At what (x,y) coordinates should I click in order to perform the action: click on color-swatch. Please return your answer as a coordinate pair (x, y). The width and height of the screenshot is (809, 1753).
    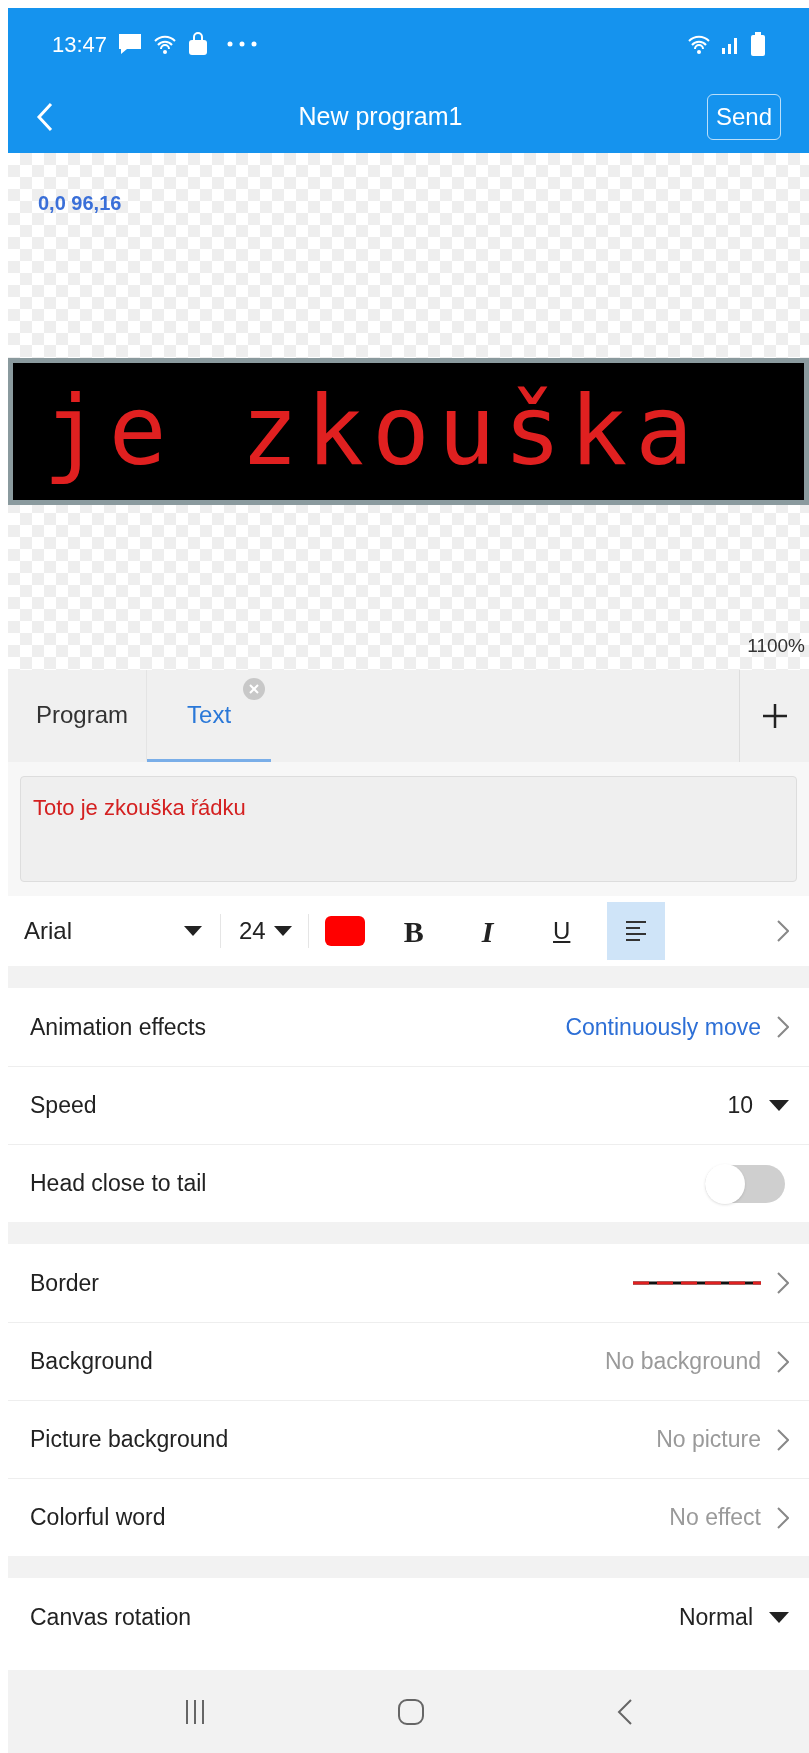
    Looking at the image, I should click on (344, 931).